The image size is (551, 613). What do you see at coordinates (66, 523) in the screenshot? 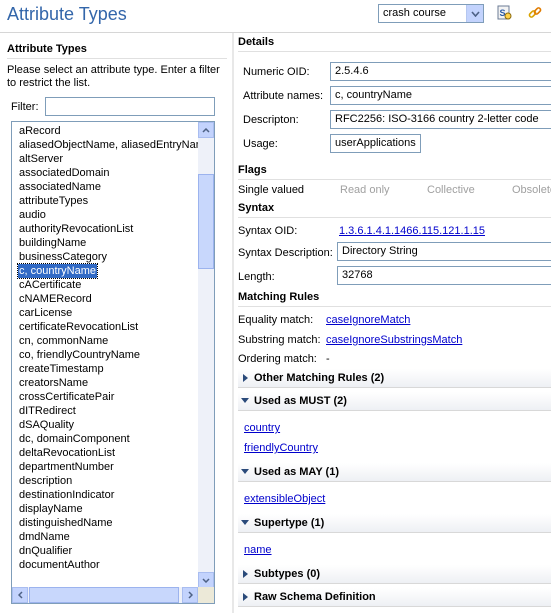
I see `list-item: distinguishedName` at bounding box center [66, 523].